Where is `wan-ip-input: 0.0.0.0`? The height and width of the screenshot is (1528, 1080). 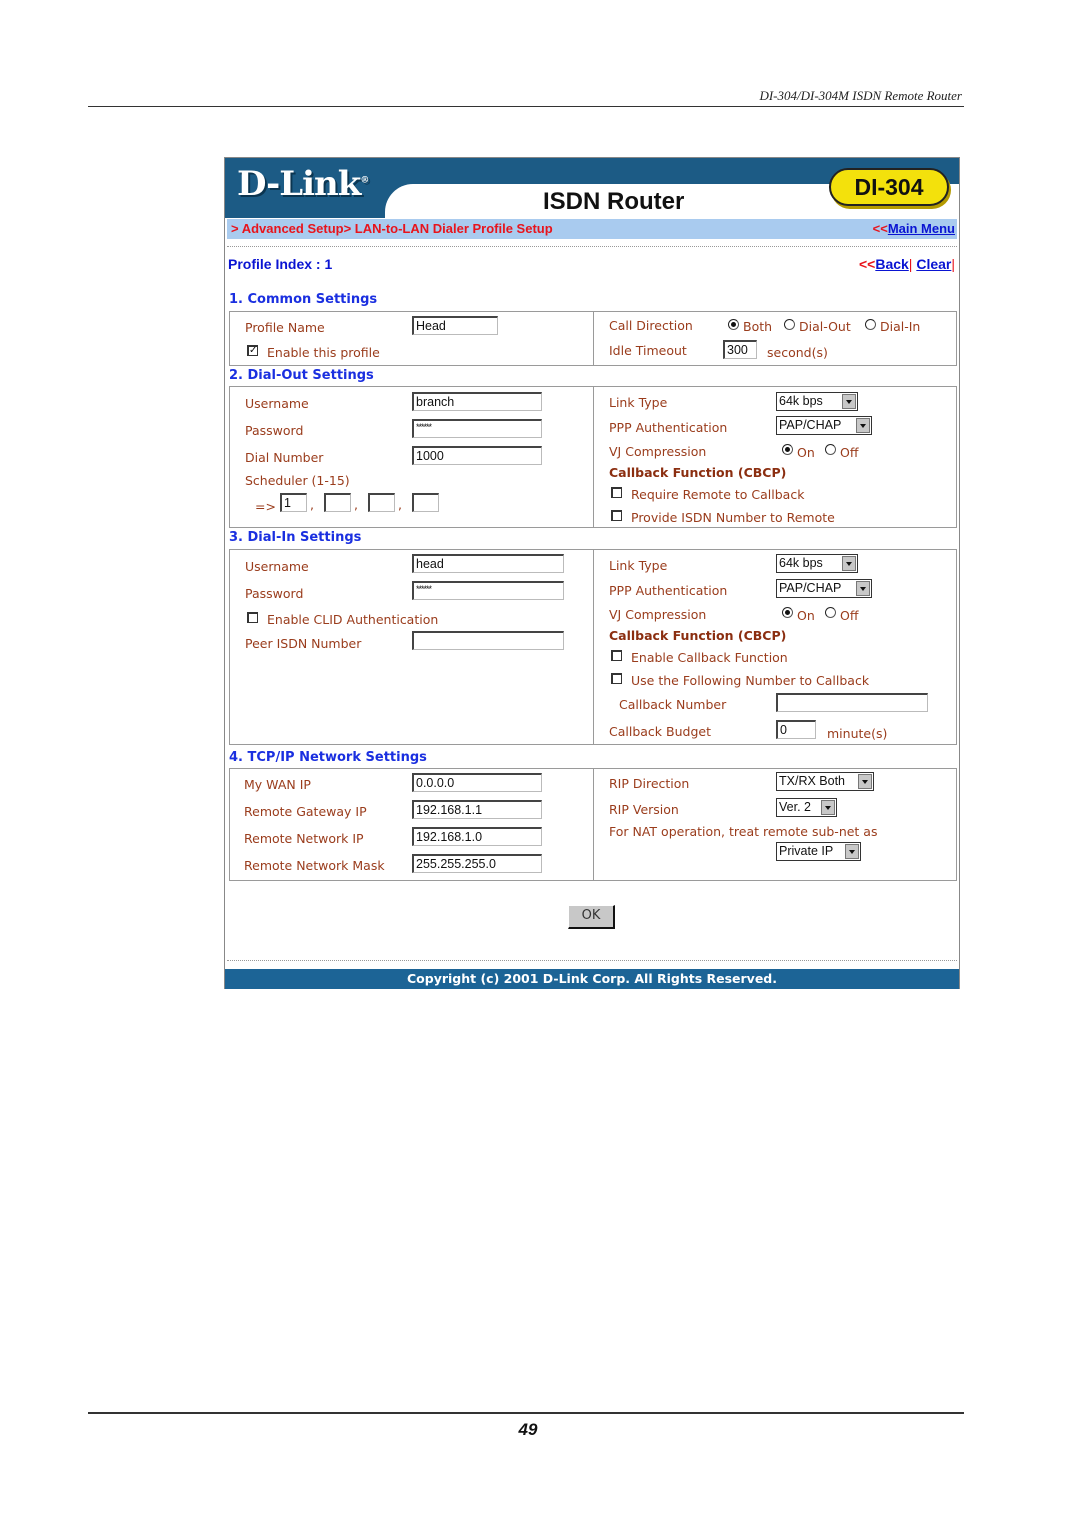
wan-ip-input: 0.0.0.0 is located at coordinates (477, 782).